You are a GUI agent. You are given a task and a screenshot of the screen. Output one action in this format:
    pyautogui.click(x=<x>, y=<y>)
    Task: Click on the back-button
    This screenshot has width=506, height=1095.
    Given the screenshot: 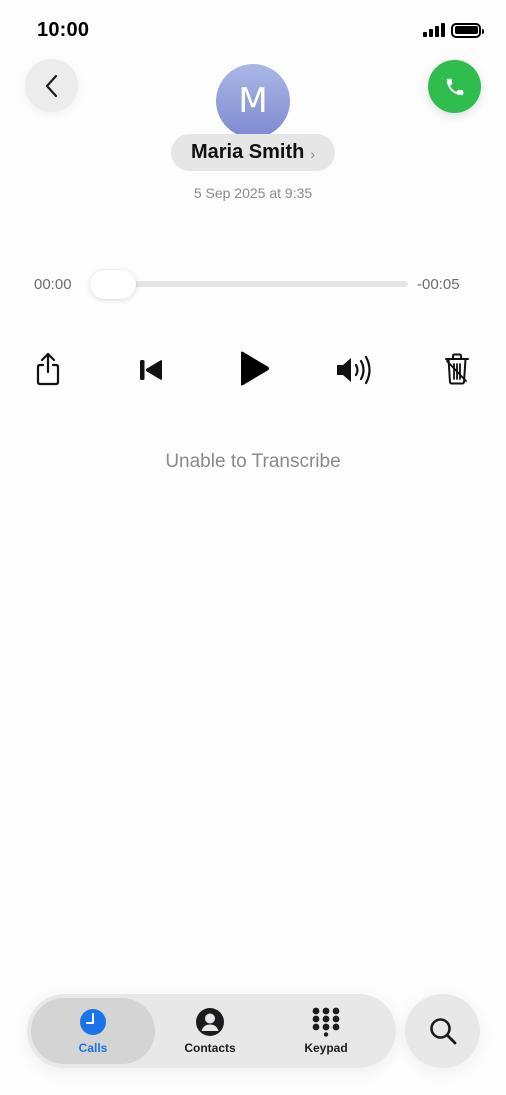 What is the action you would take?
    pyautogui.click(x=51, y=85)
    